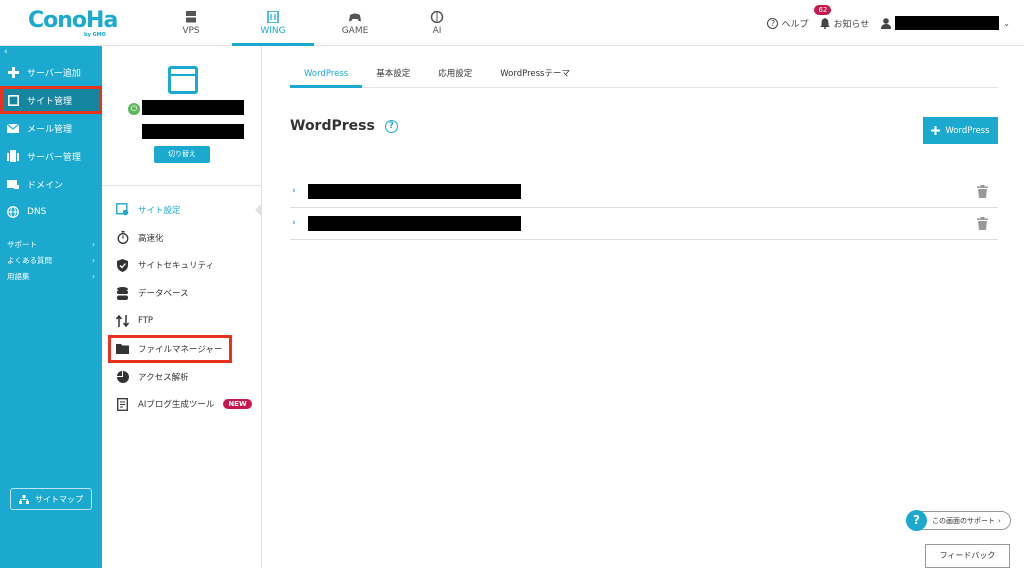 The height and width of the screenshot is (568, 1024). Describe the element at coordinates (332, 126) in the screenshot. I see `page-title-text: WordPress` at that location.